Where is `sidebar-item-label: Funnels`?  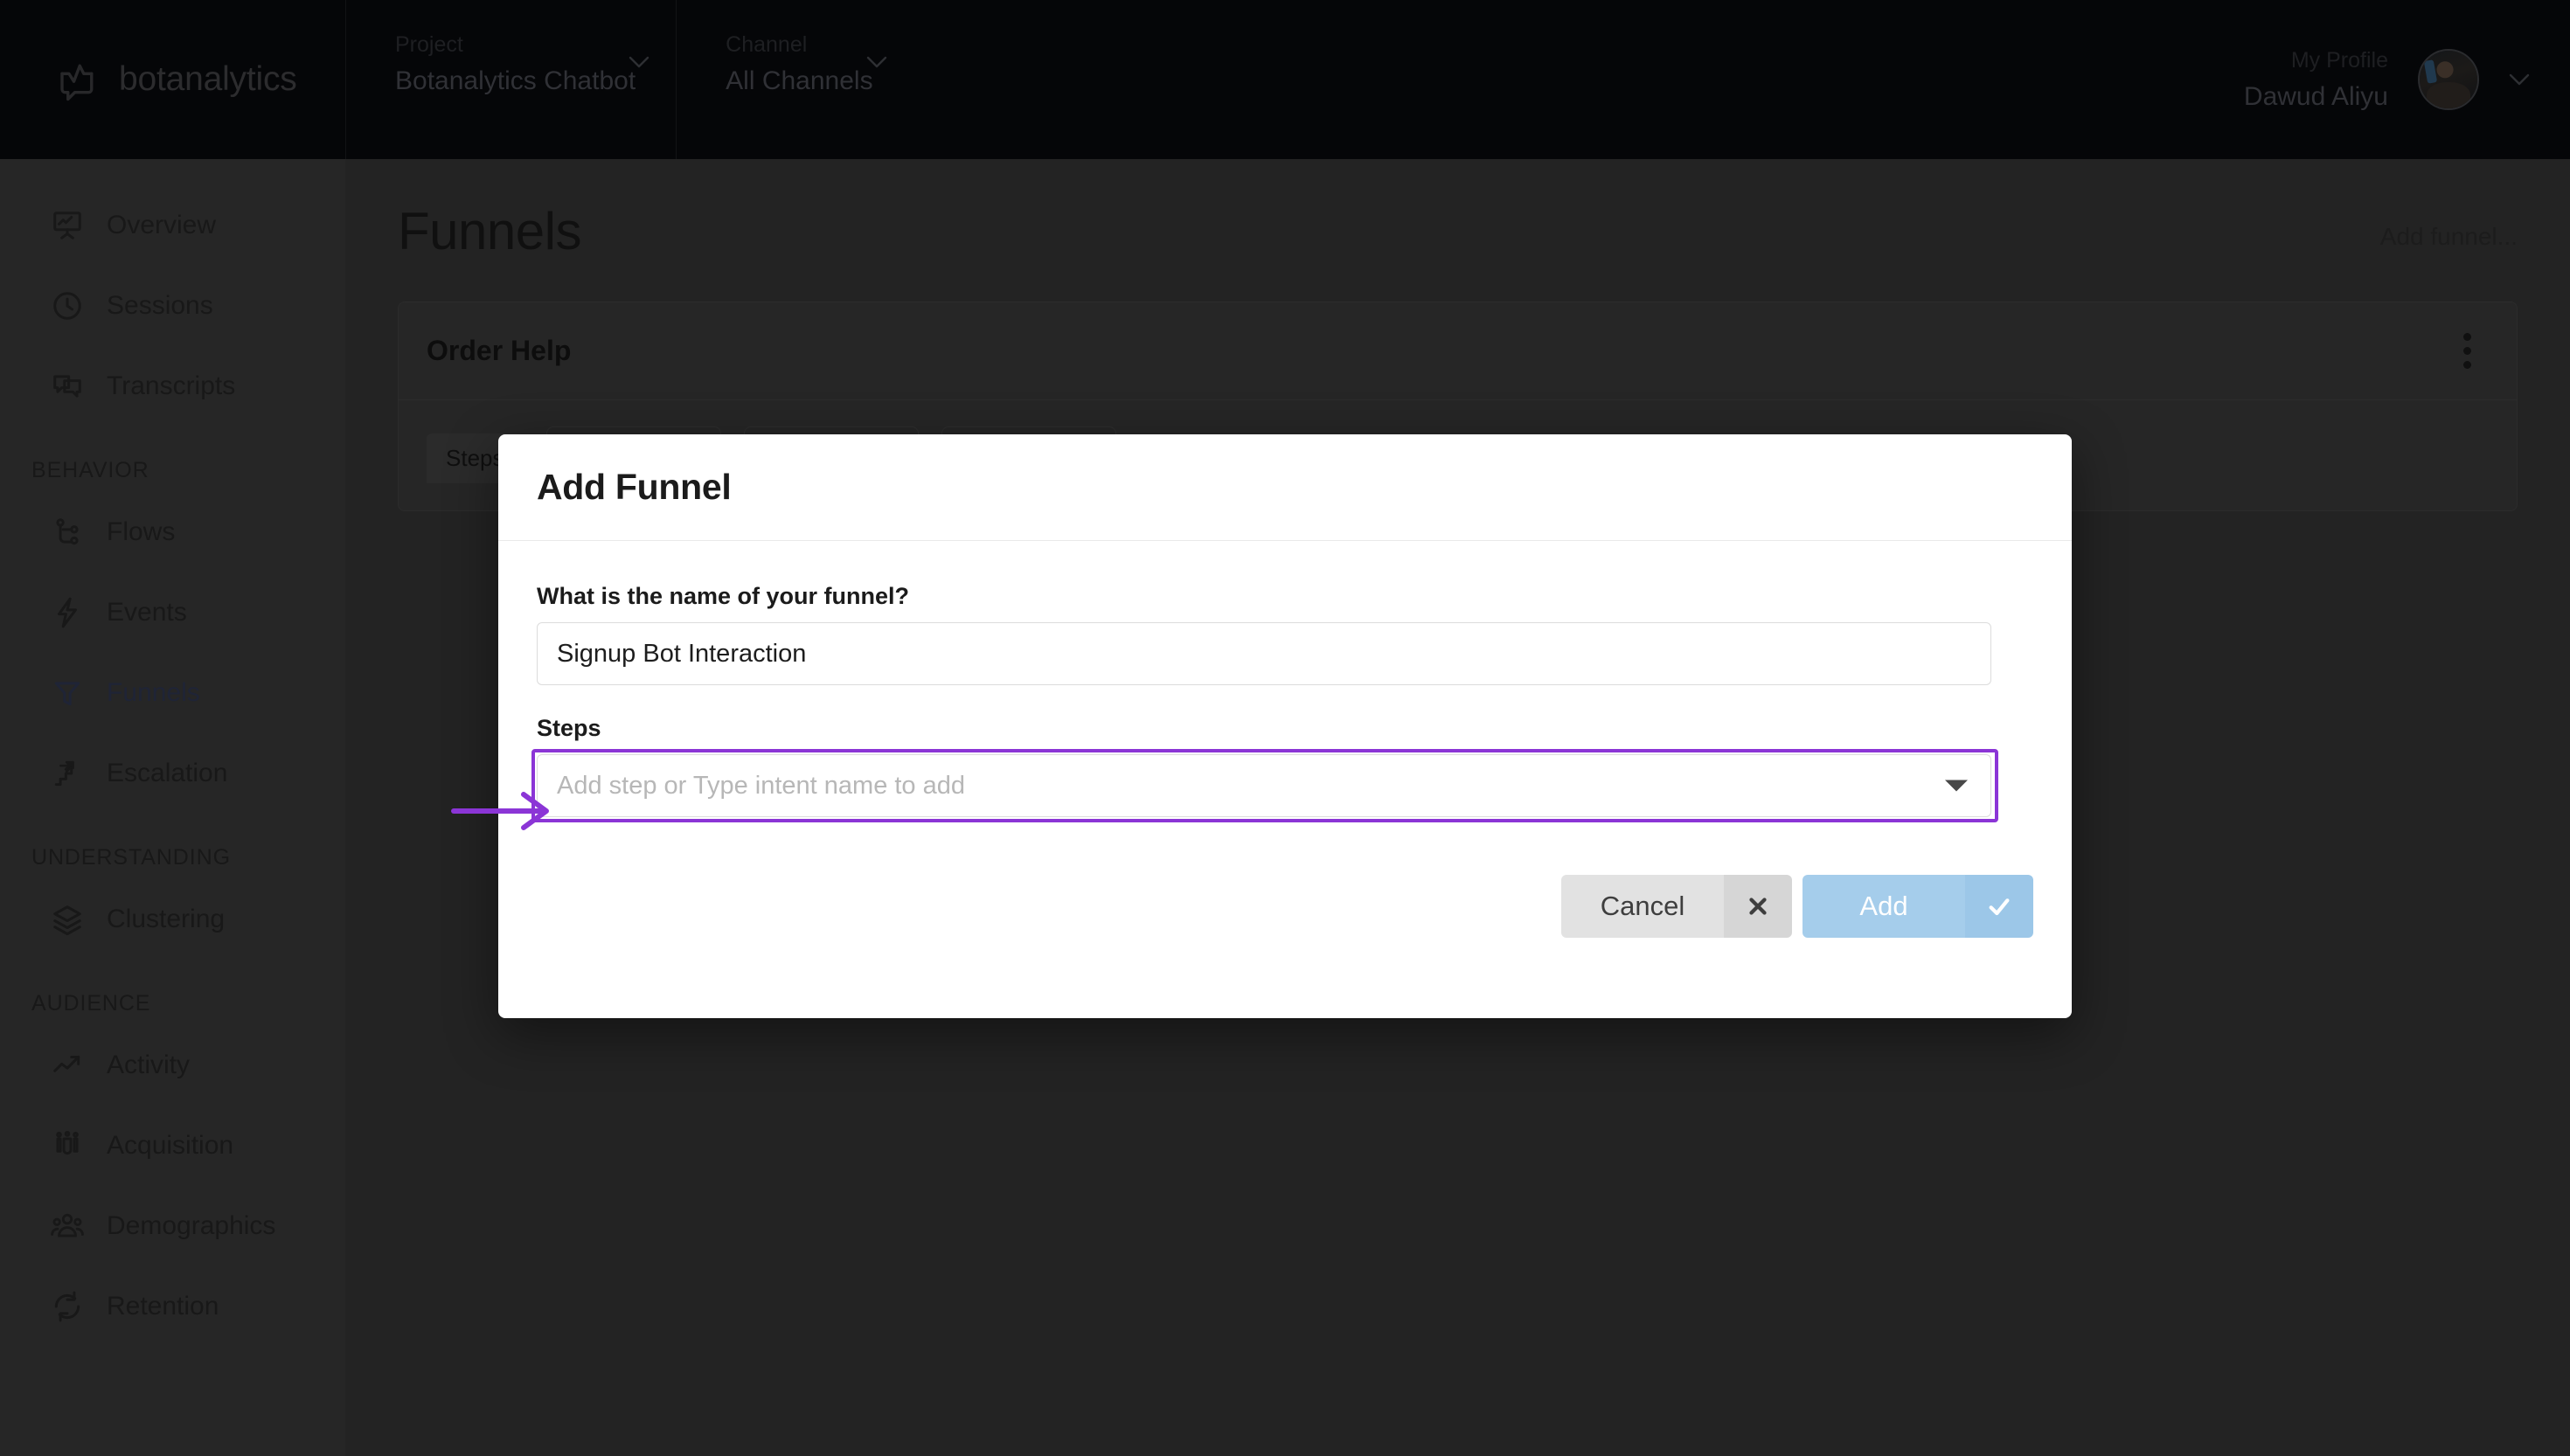 sidebar-item-label: Funnels is located at coordinates (153, 692).